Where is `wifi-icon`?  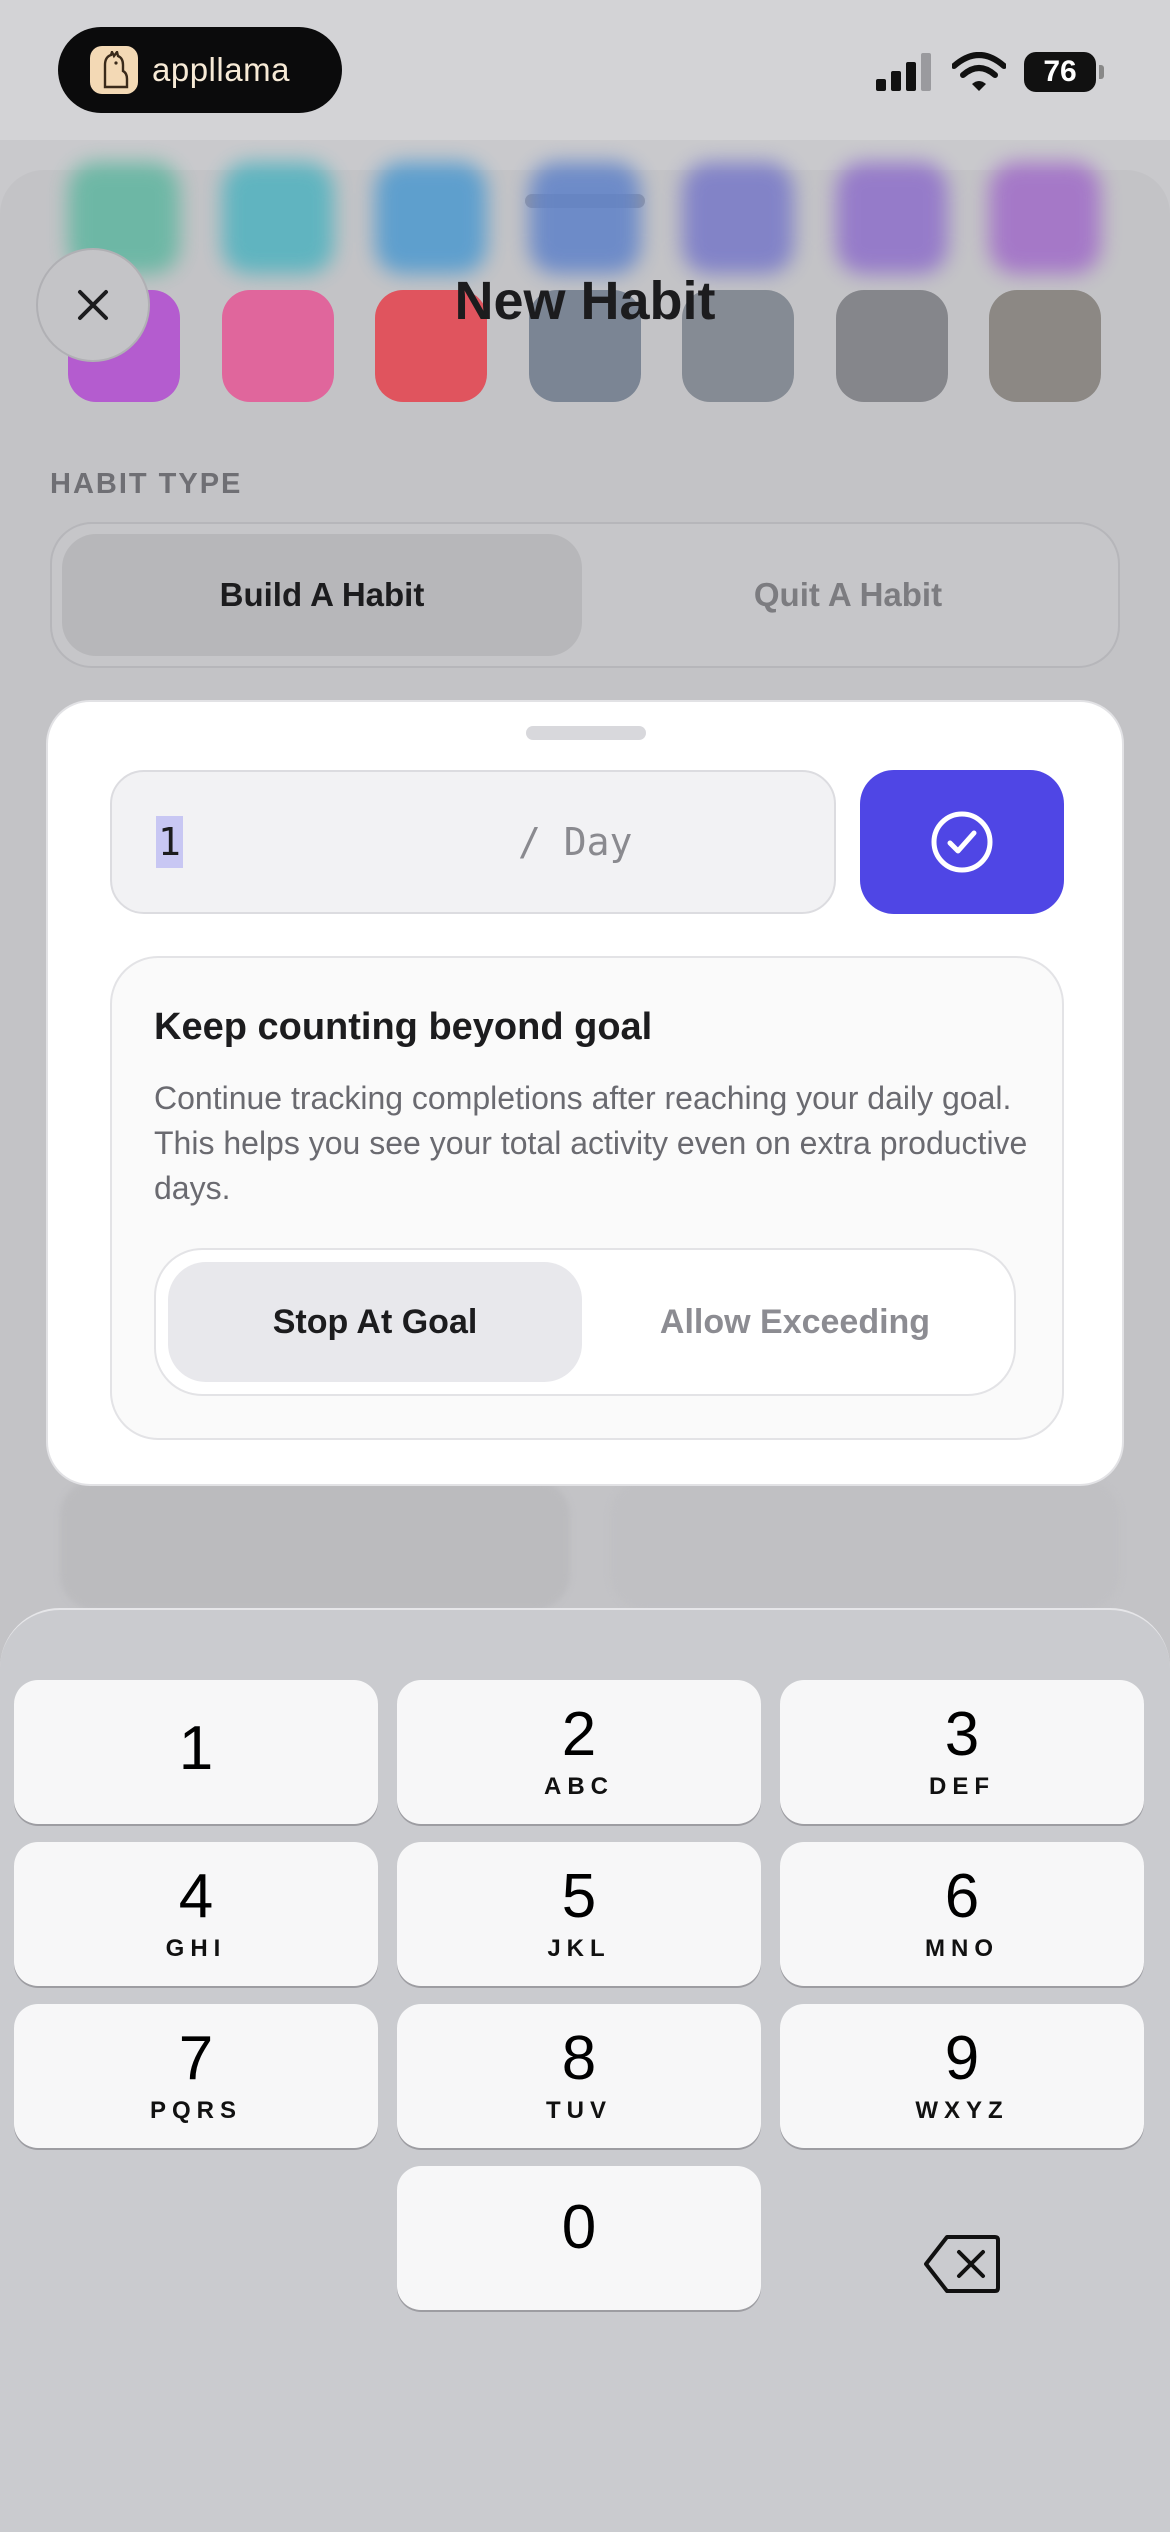 wifi-icon is located at coordinates (979, 71).